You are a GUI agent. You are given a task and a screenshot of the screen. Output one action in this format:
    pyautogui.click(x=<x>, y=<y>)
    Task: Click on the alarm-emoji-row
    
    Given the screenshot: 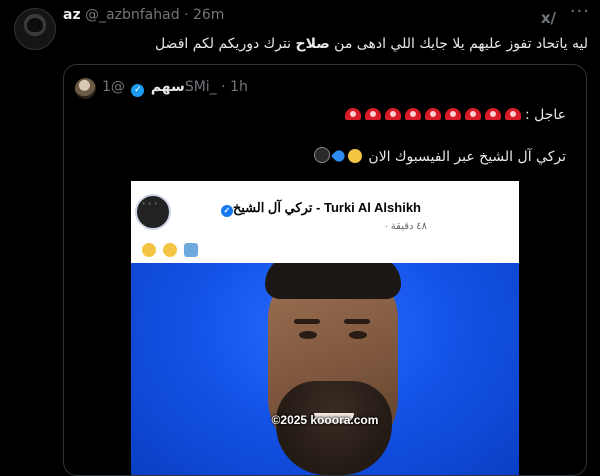 What is the action you would take?
    pyautogui.click(x=431, y=115)
    